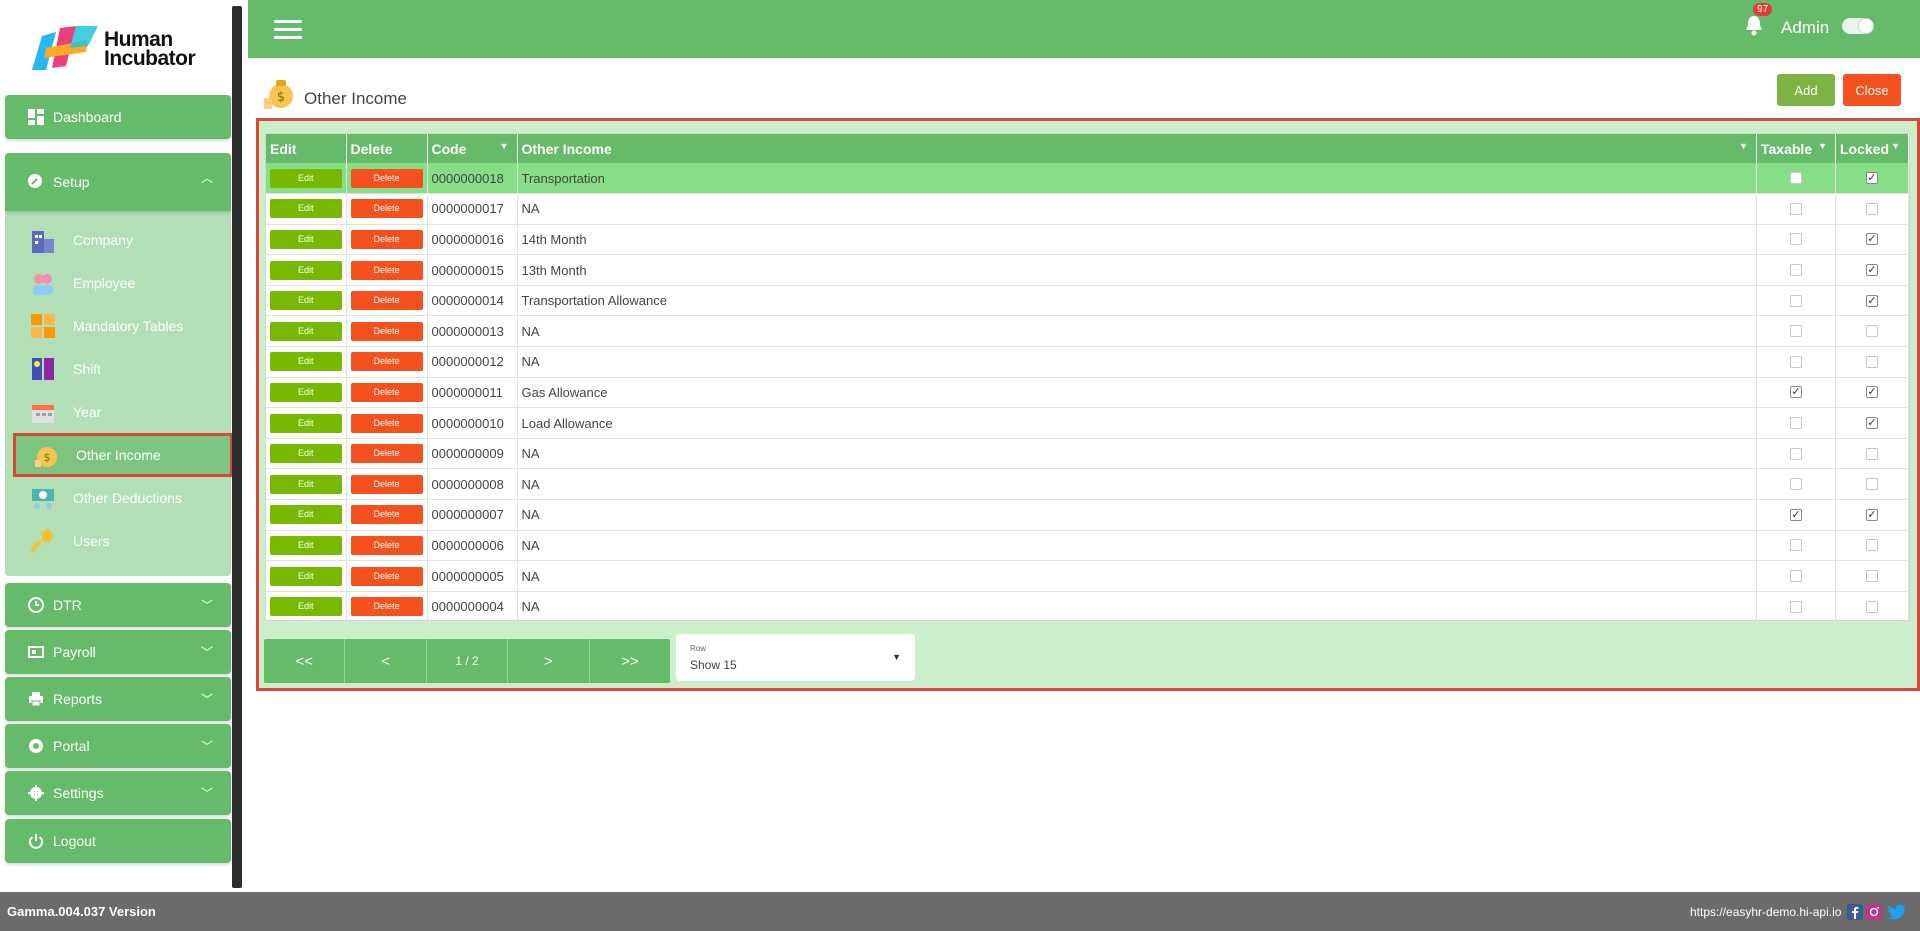  I want to click on sidebar-item-company: Company, so click(127, 240).